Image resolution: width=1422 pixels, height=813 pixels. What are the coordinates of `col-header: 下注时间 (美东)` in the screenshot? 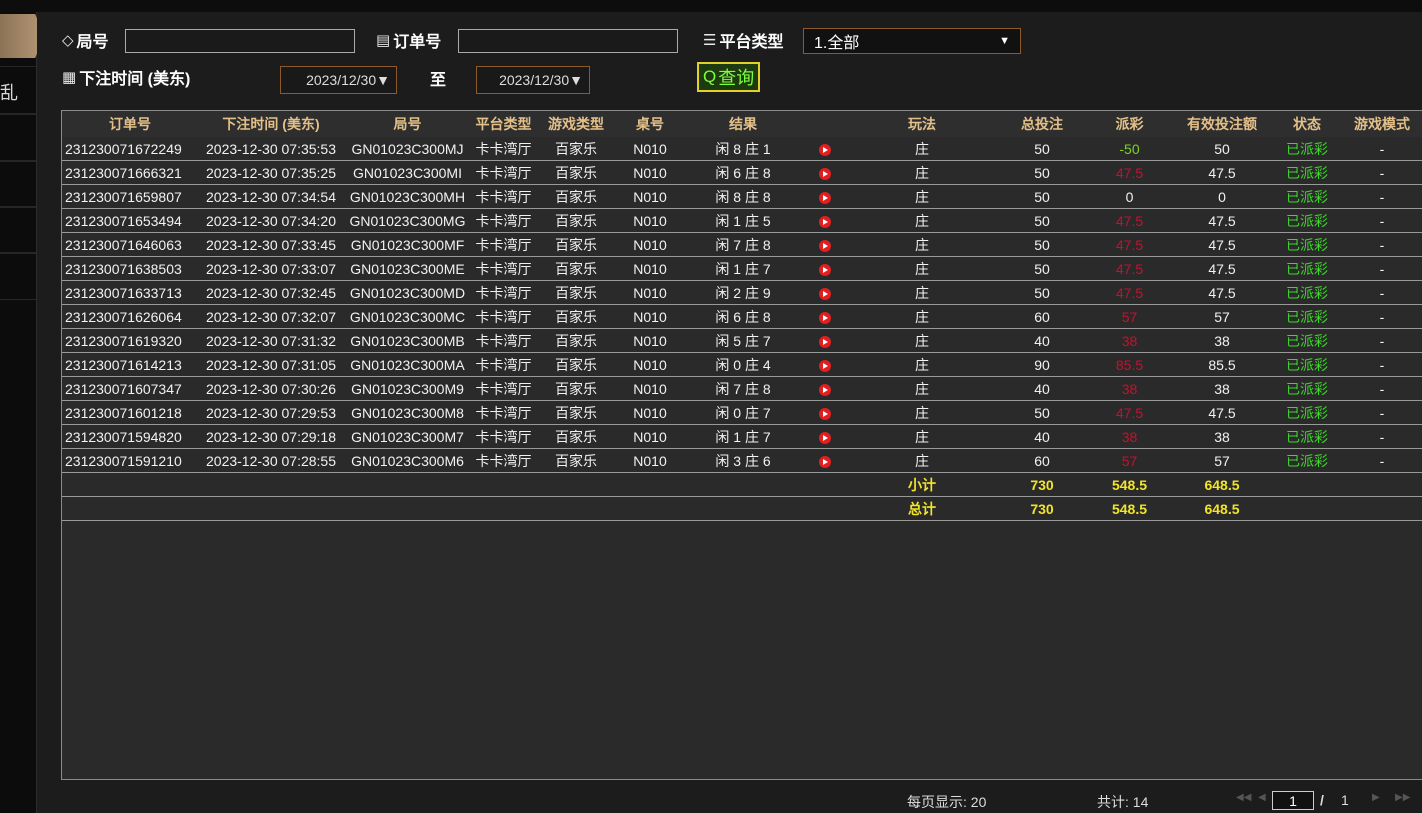 It's located at (271, 124).